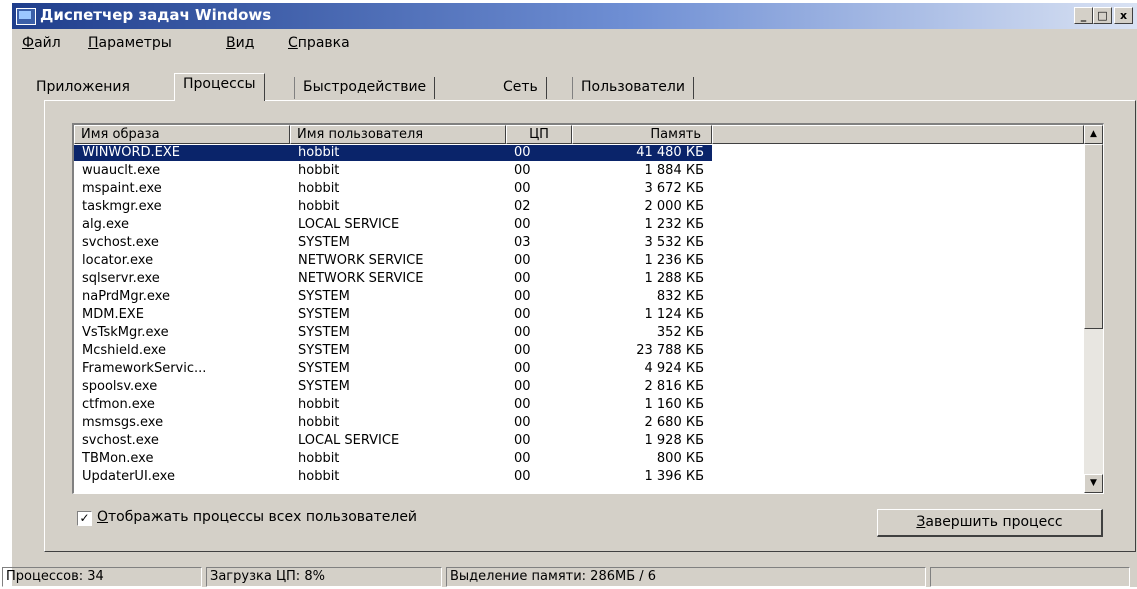 Image resolution: width=1137 pixels, height=589 pixels. Describe the element at coordinates (674, 224) in the screenshot. I see `process-memory: 1 232 КБ` at that location.